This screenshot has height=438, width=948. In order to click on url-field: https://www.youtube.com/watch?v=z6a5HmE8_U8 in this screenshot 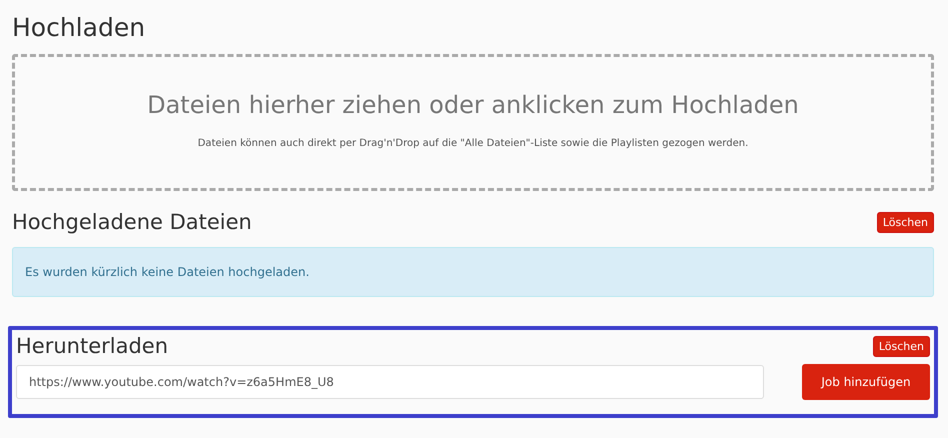, I will do `click(390, 382)`.